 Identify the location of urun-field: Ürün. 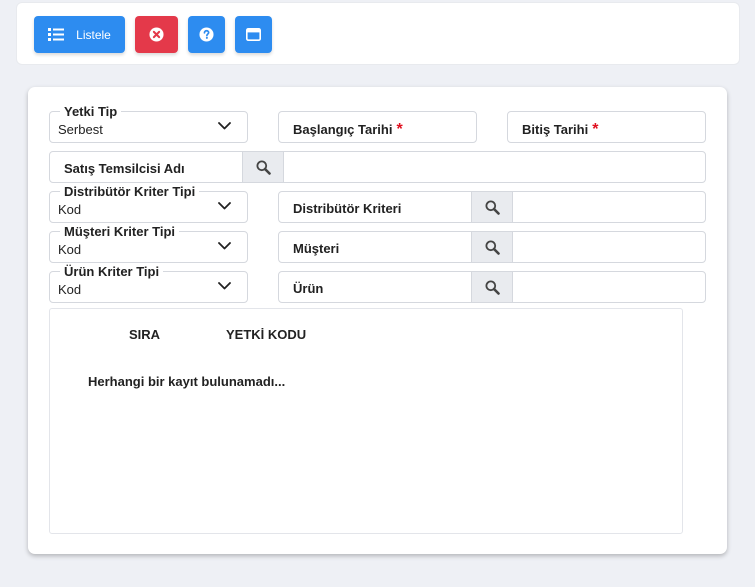
(492, 287).